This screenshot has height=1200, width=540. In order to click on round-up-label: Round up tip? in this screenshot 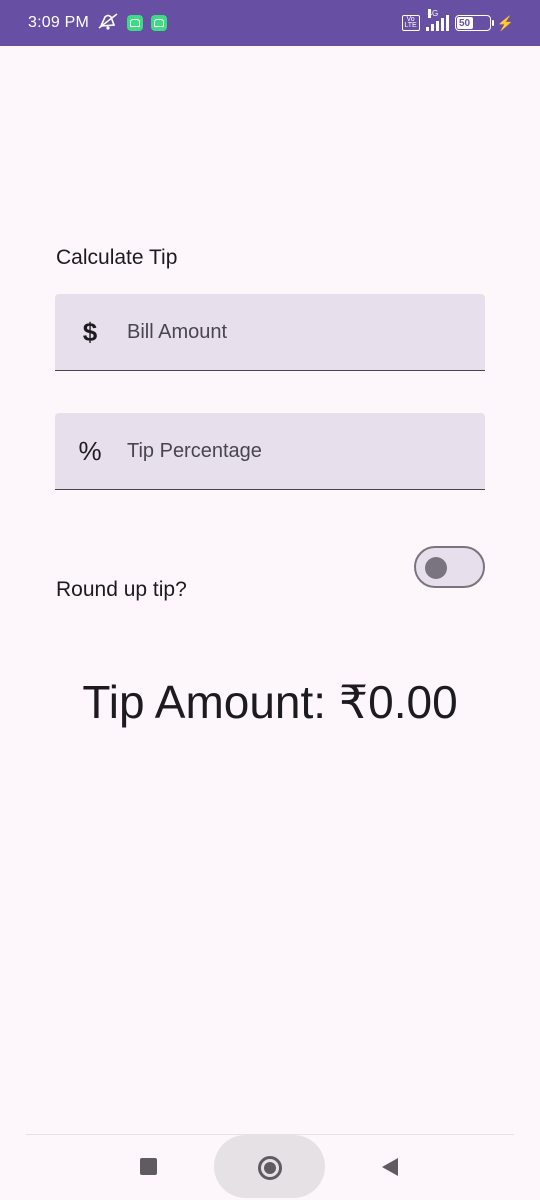, I will do `click(121, 589)`.